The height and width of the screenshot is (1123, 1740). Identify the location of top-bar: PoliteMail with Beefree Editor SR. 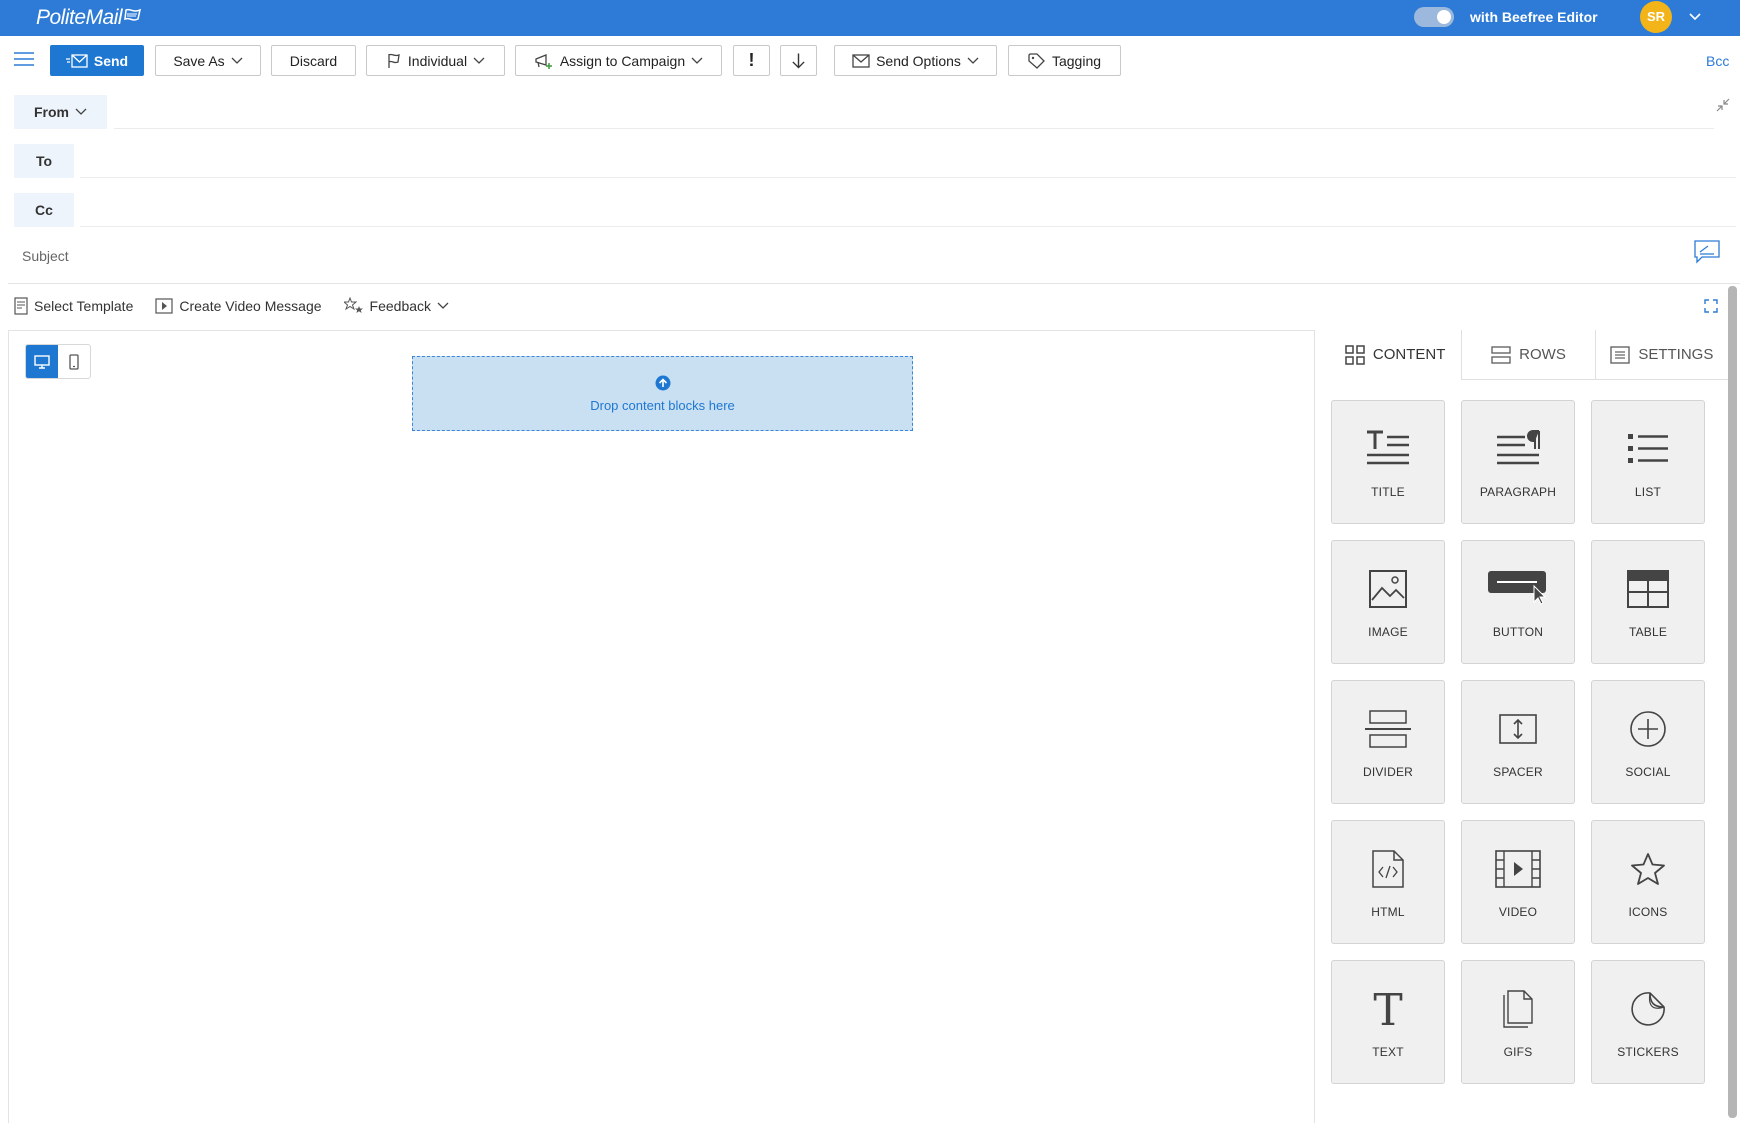
(870, 18).